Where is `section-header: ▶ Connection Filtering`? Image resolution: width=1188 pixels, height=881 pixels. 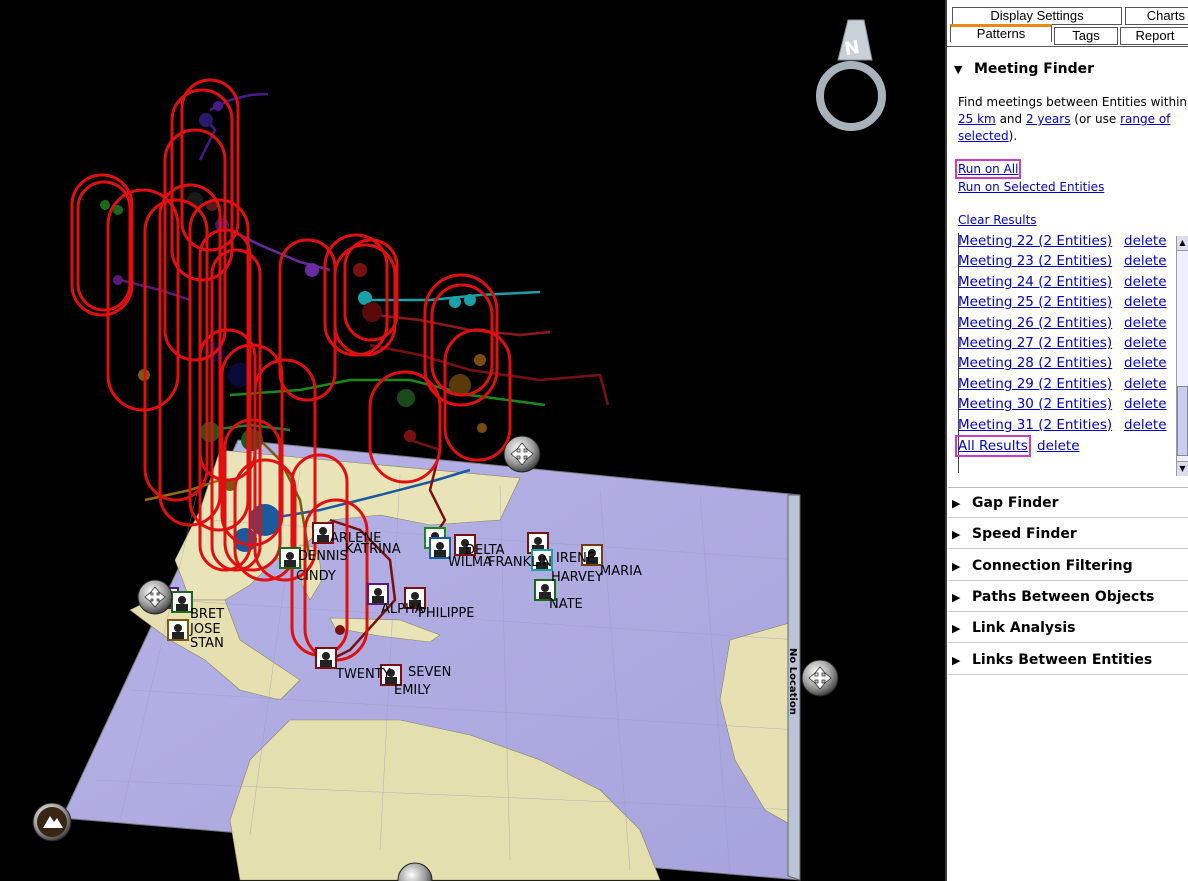 section-header: ▶ Connection Filtering is located at coordinates (1068, 566).